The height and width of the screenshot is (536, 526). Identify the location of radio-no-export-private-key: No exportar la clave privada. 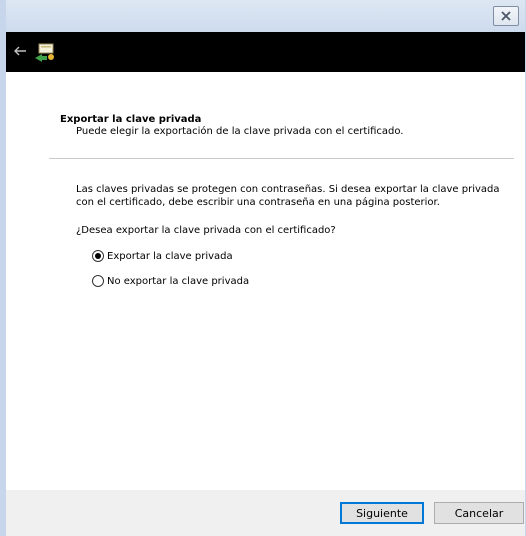
(170, 281).